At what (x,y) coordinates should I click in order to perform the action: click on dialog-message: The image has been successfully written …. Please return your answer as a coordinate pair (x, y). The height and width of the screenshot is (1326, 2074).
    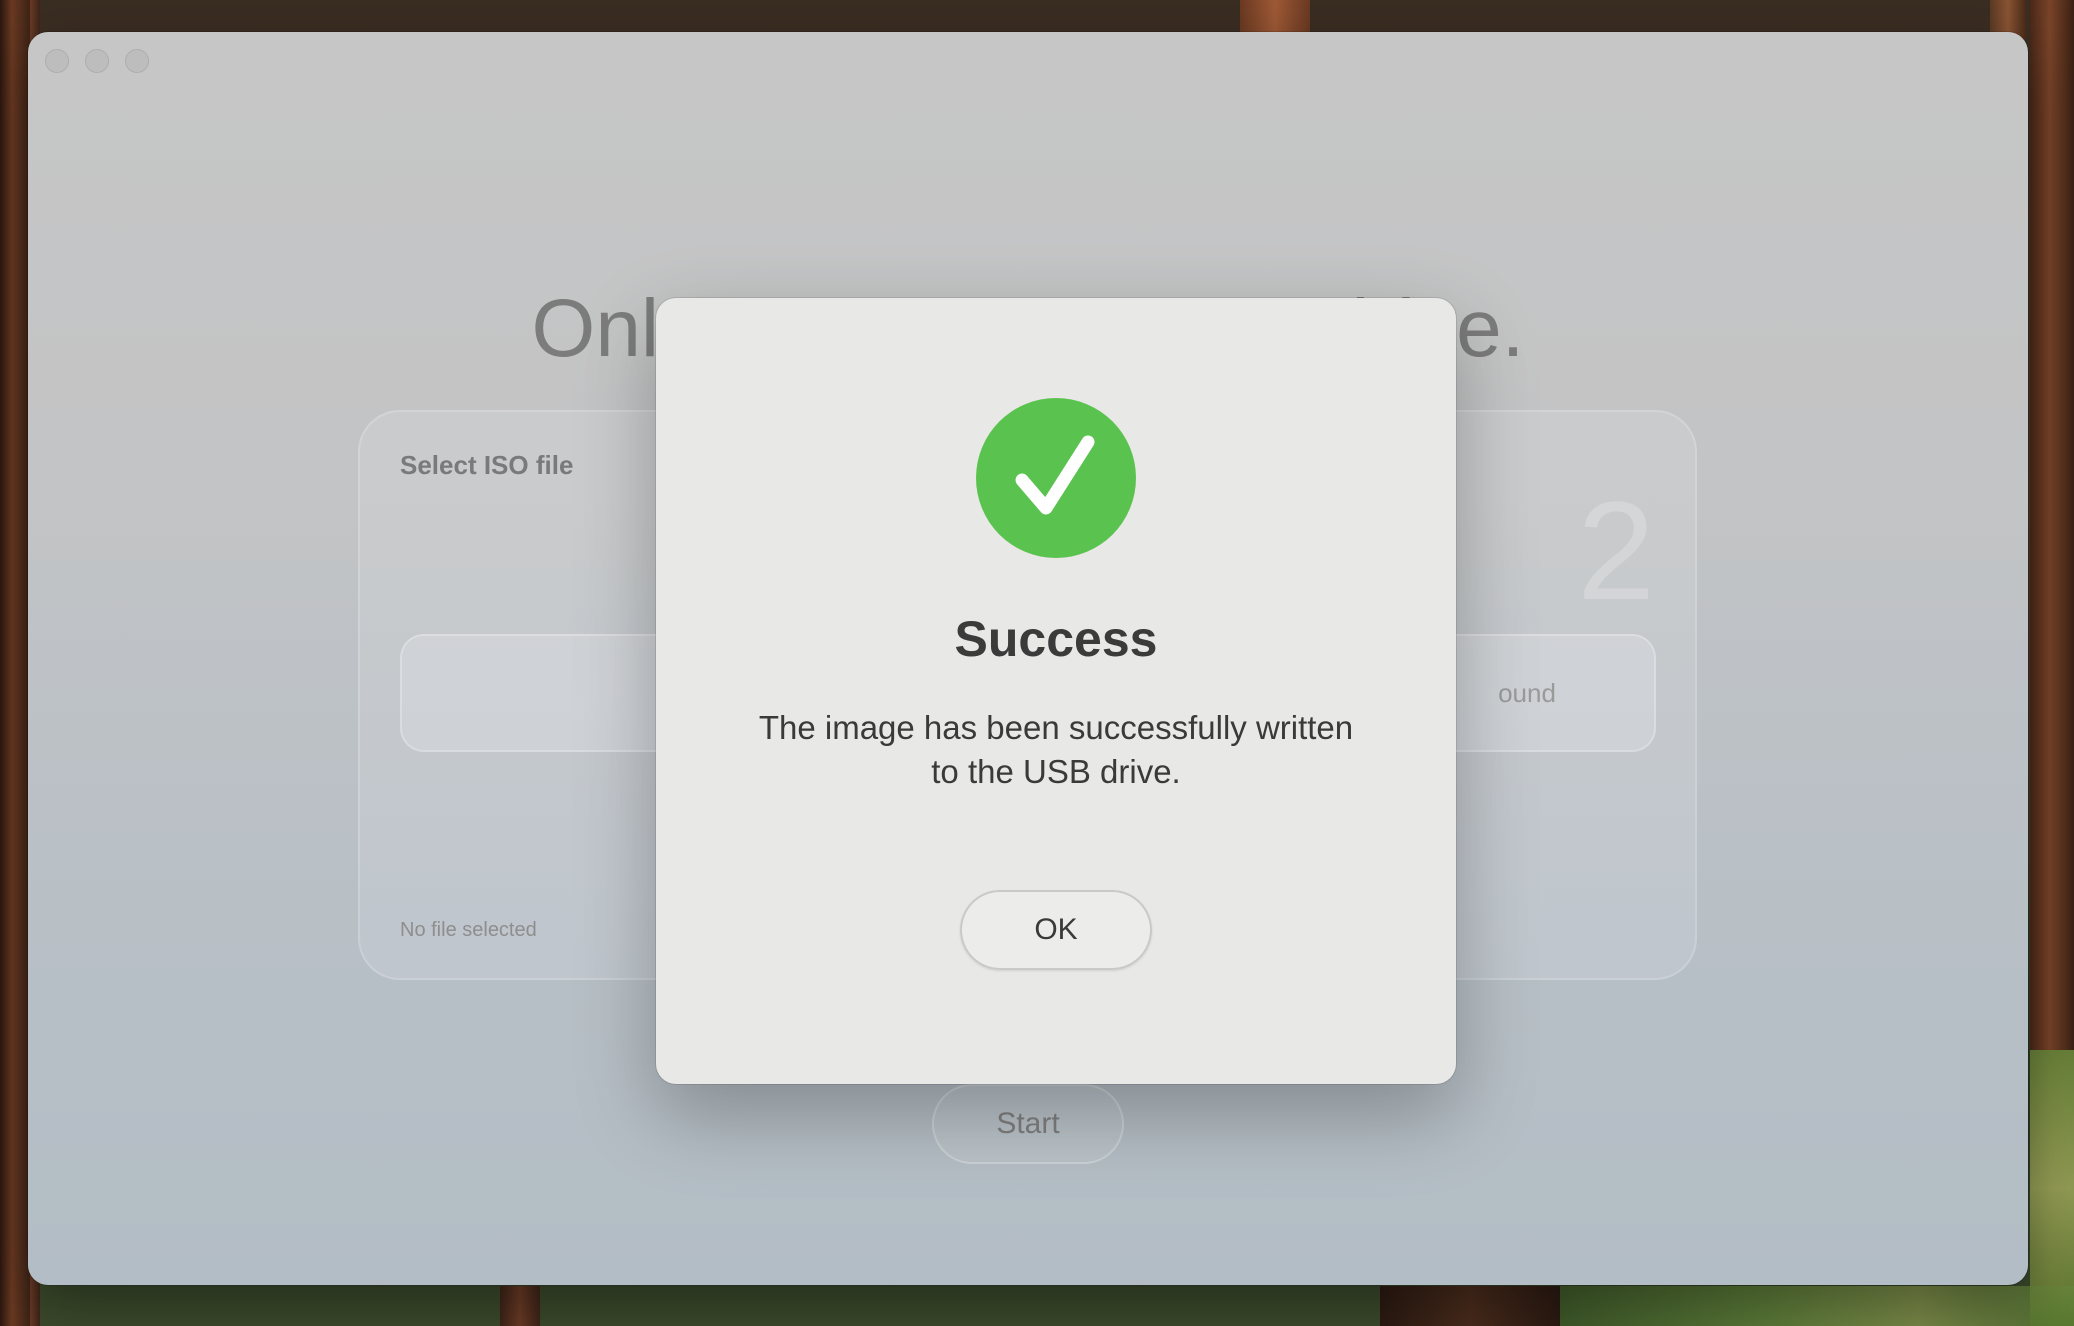
    Looking at the image, I should click on (1056, 749).